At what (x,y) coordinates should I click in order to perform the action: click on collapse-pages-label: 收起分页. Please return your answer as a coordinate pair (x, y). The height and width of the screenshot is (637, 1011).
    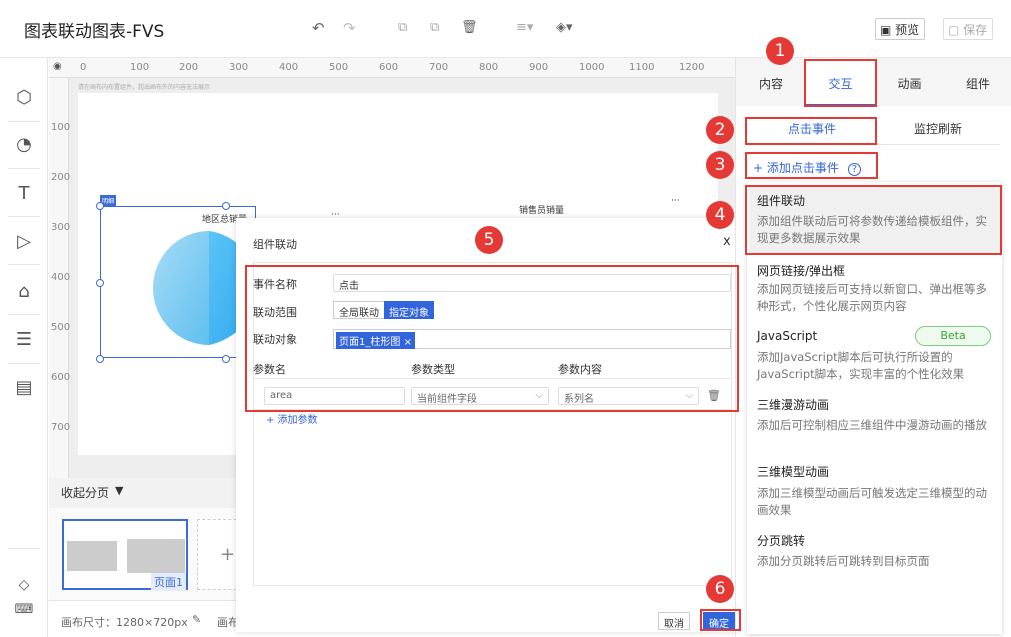
    Looking at the image, I should click on (85, 492).